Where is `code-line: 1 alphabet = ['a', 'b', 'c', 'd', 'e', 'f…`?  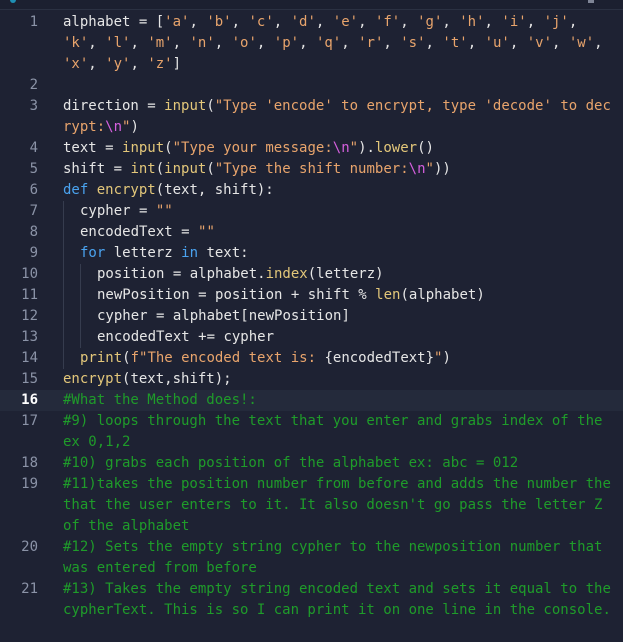 code-line: 1 alphabet = ['a', 'b', 'c', 'd', 'e', 'f… is located at coordinates (311, 43).